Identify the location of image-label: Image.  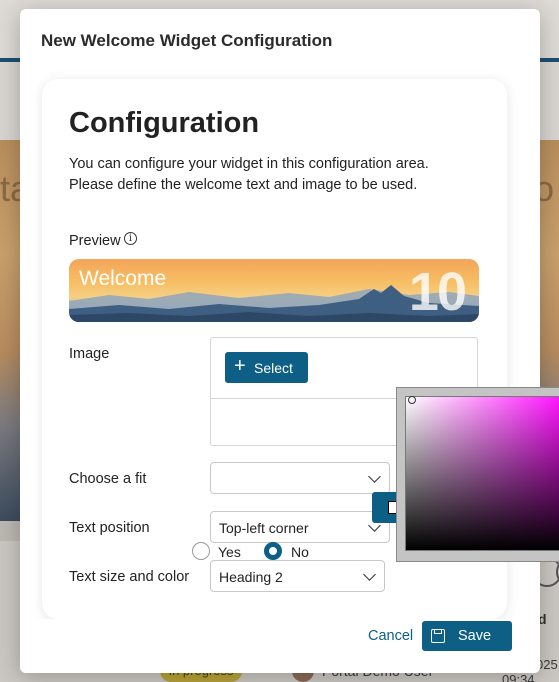
(89, 354).